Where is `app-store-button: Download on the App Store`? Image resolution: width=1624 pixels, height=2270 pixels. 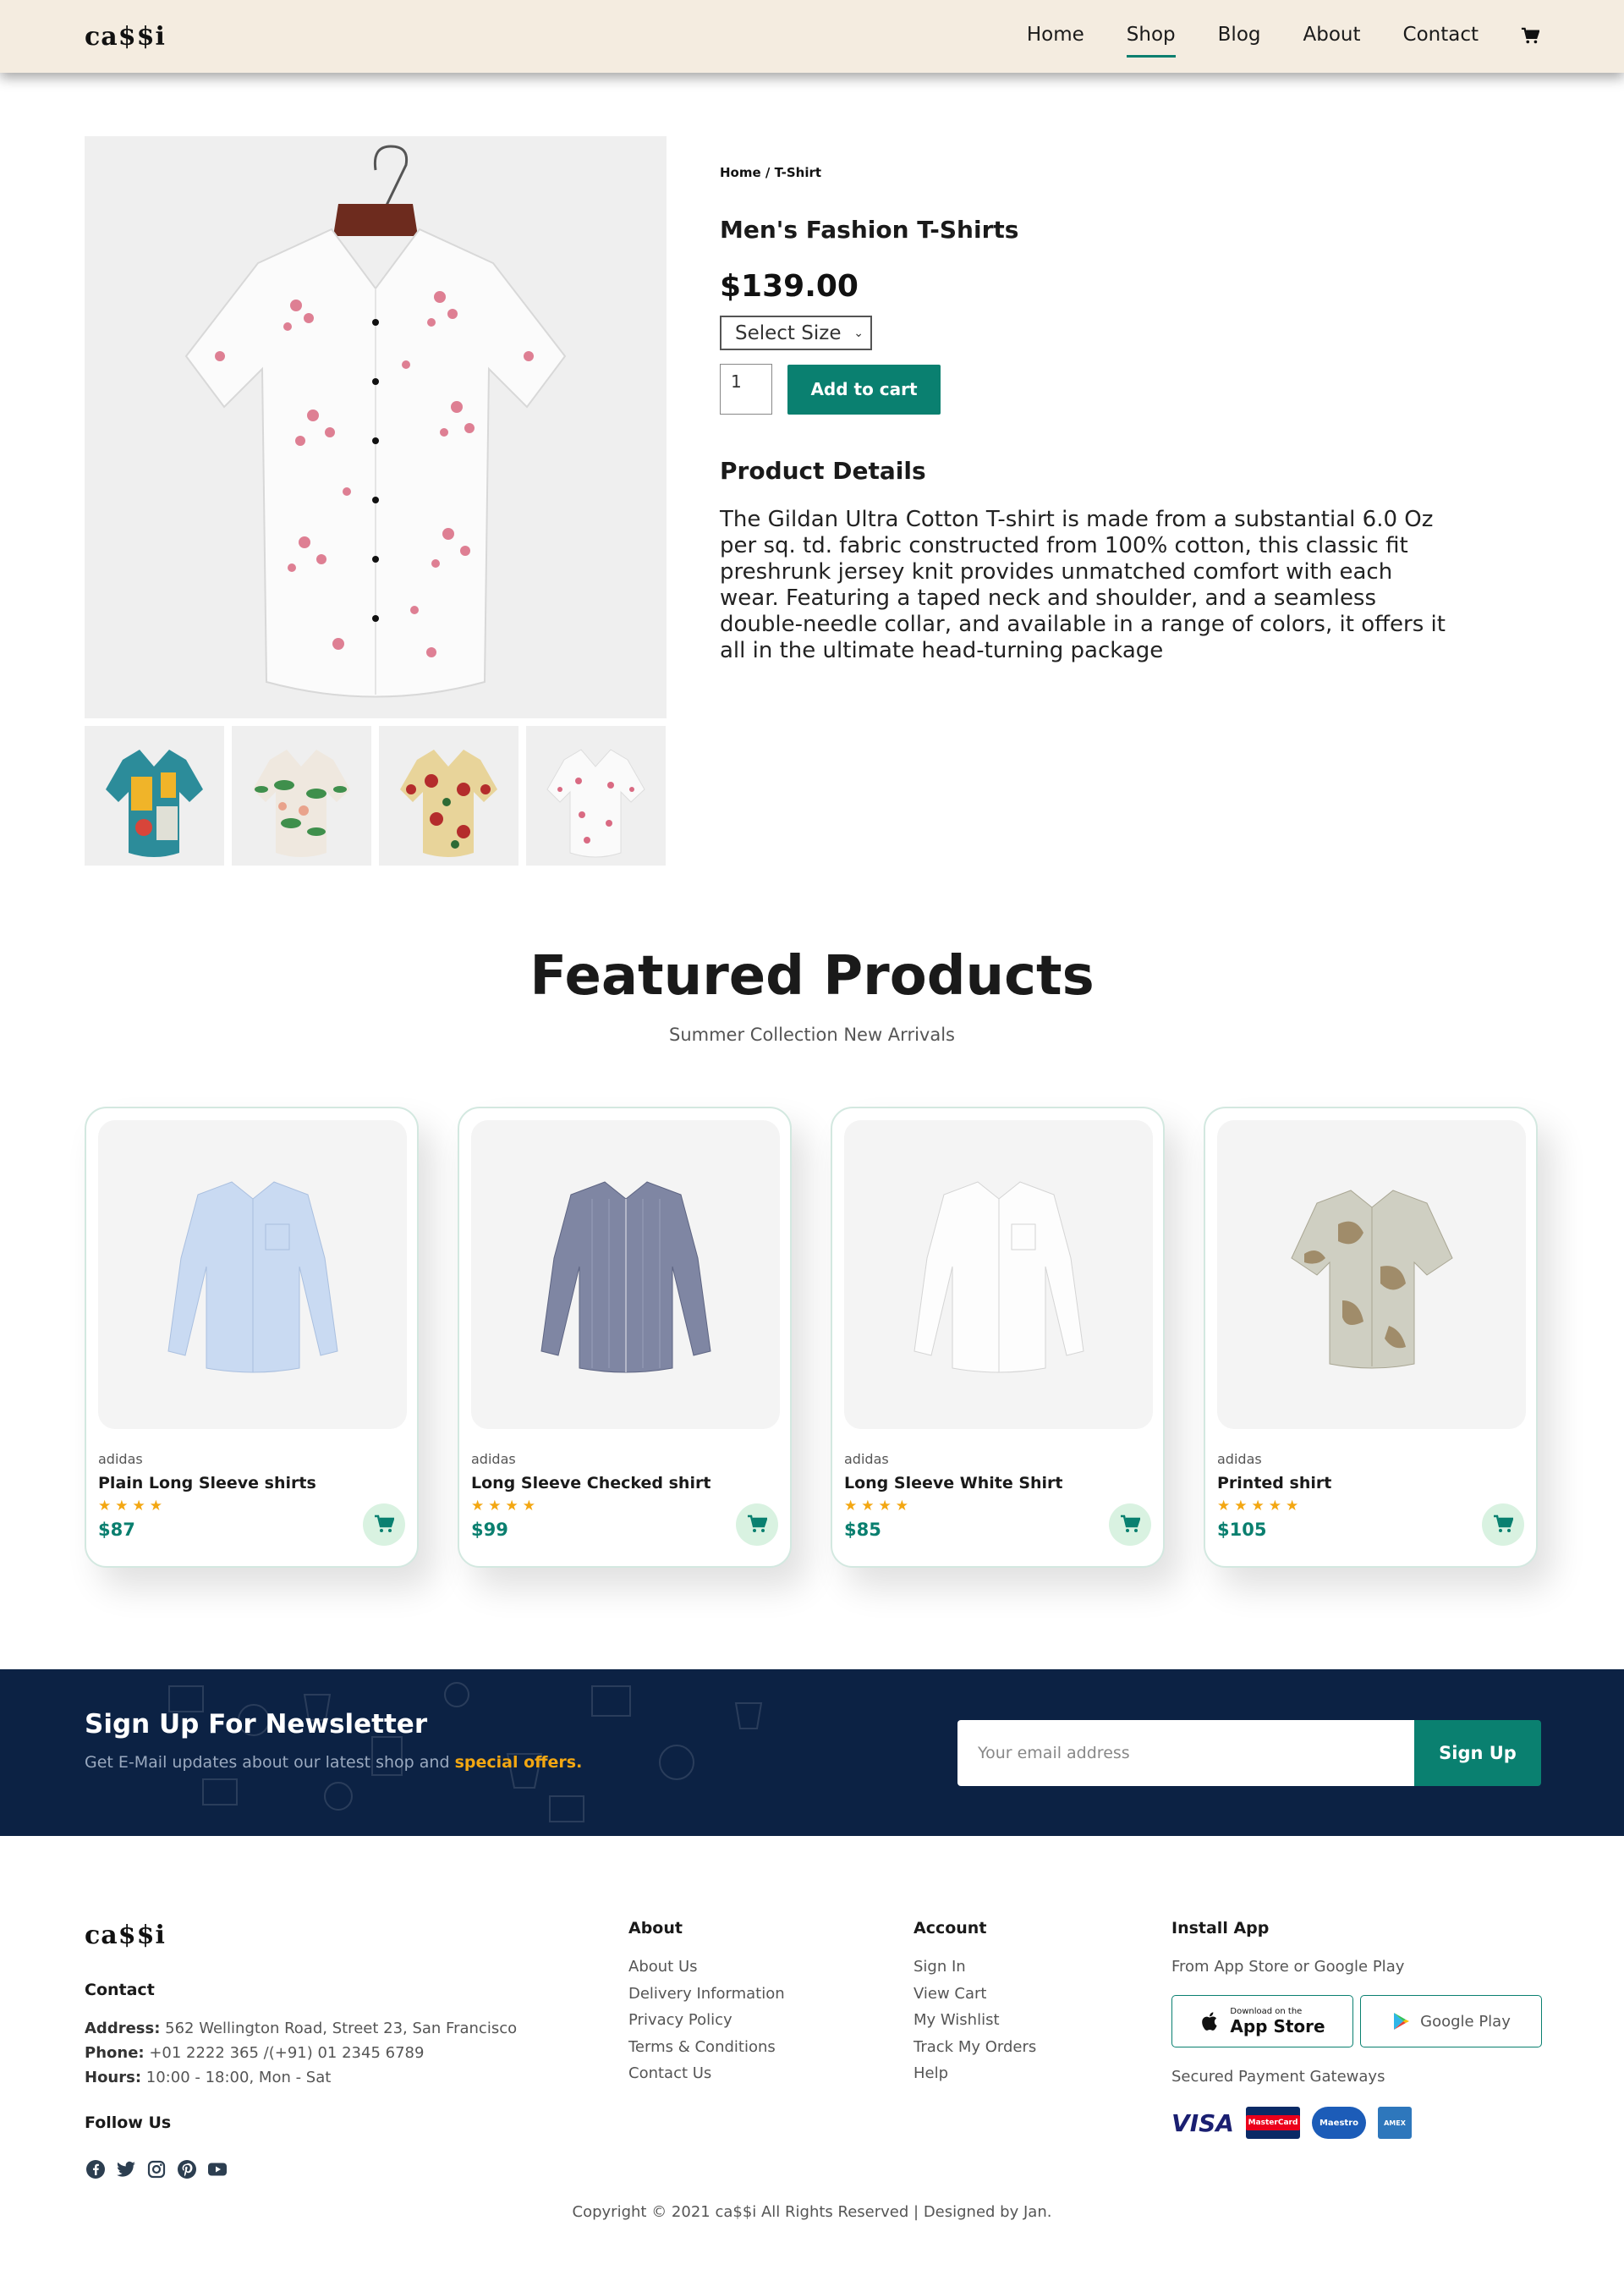
app-store-button: Download on the App Store is located at coordinates (1262, 2021).